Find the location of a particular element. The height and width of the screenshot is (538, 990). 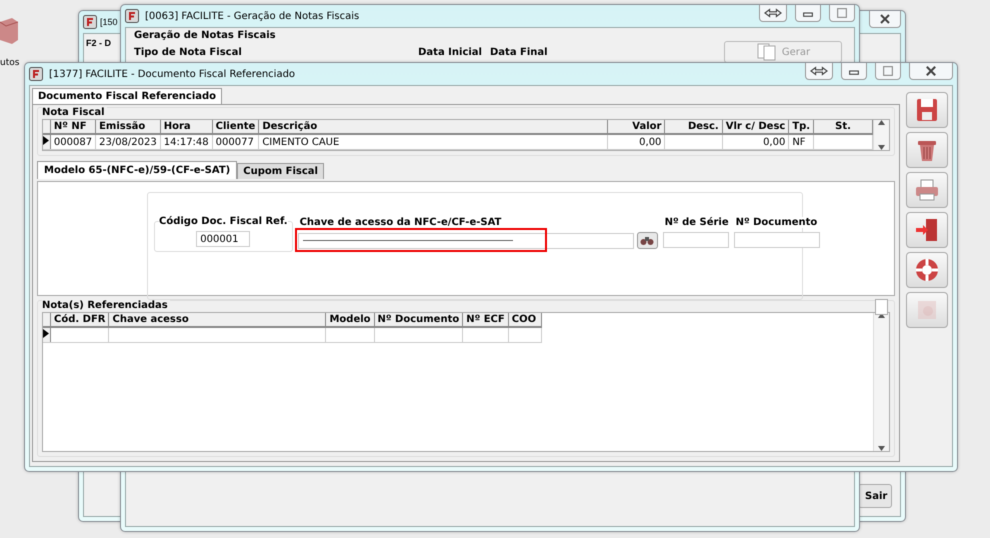

field-label: Código Doc. Fiscal Ref. is located at coordinates (223, 221).